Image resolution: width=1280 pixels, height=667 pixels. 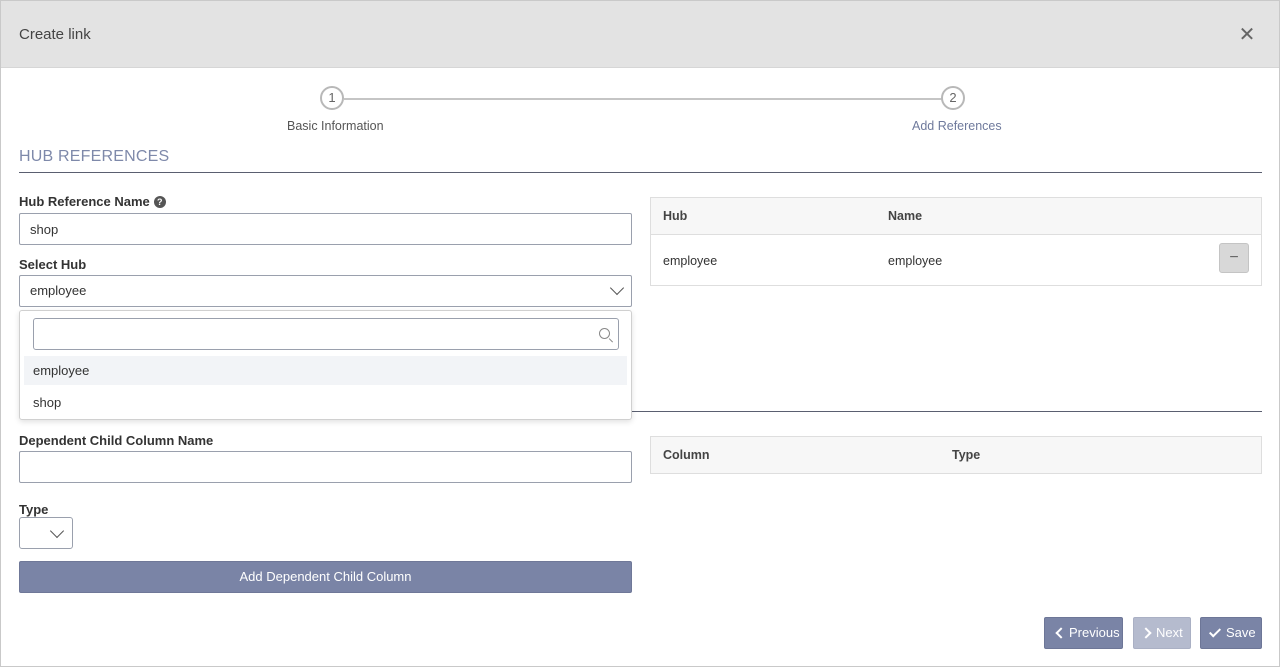 What do you see at coordinates (332, 98) in the screenshot?
I see `step-1-circle: 1` at bounding box center [332, 98].